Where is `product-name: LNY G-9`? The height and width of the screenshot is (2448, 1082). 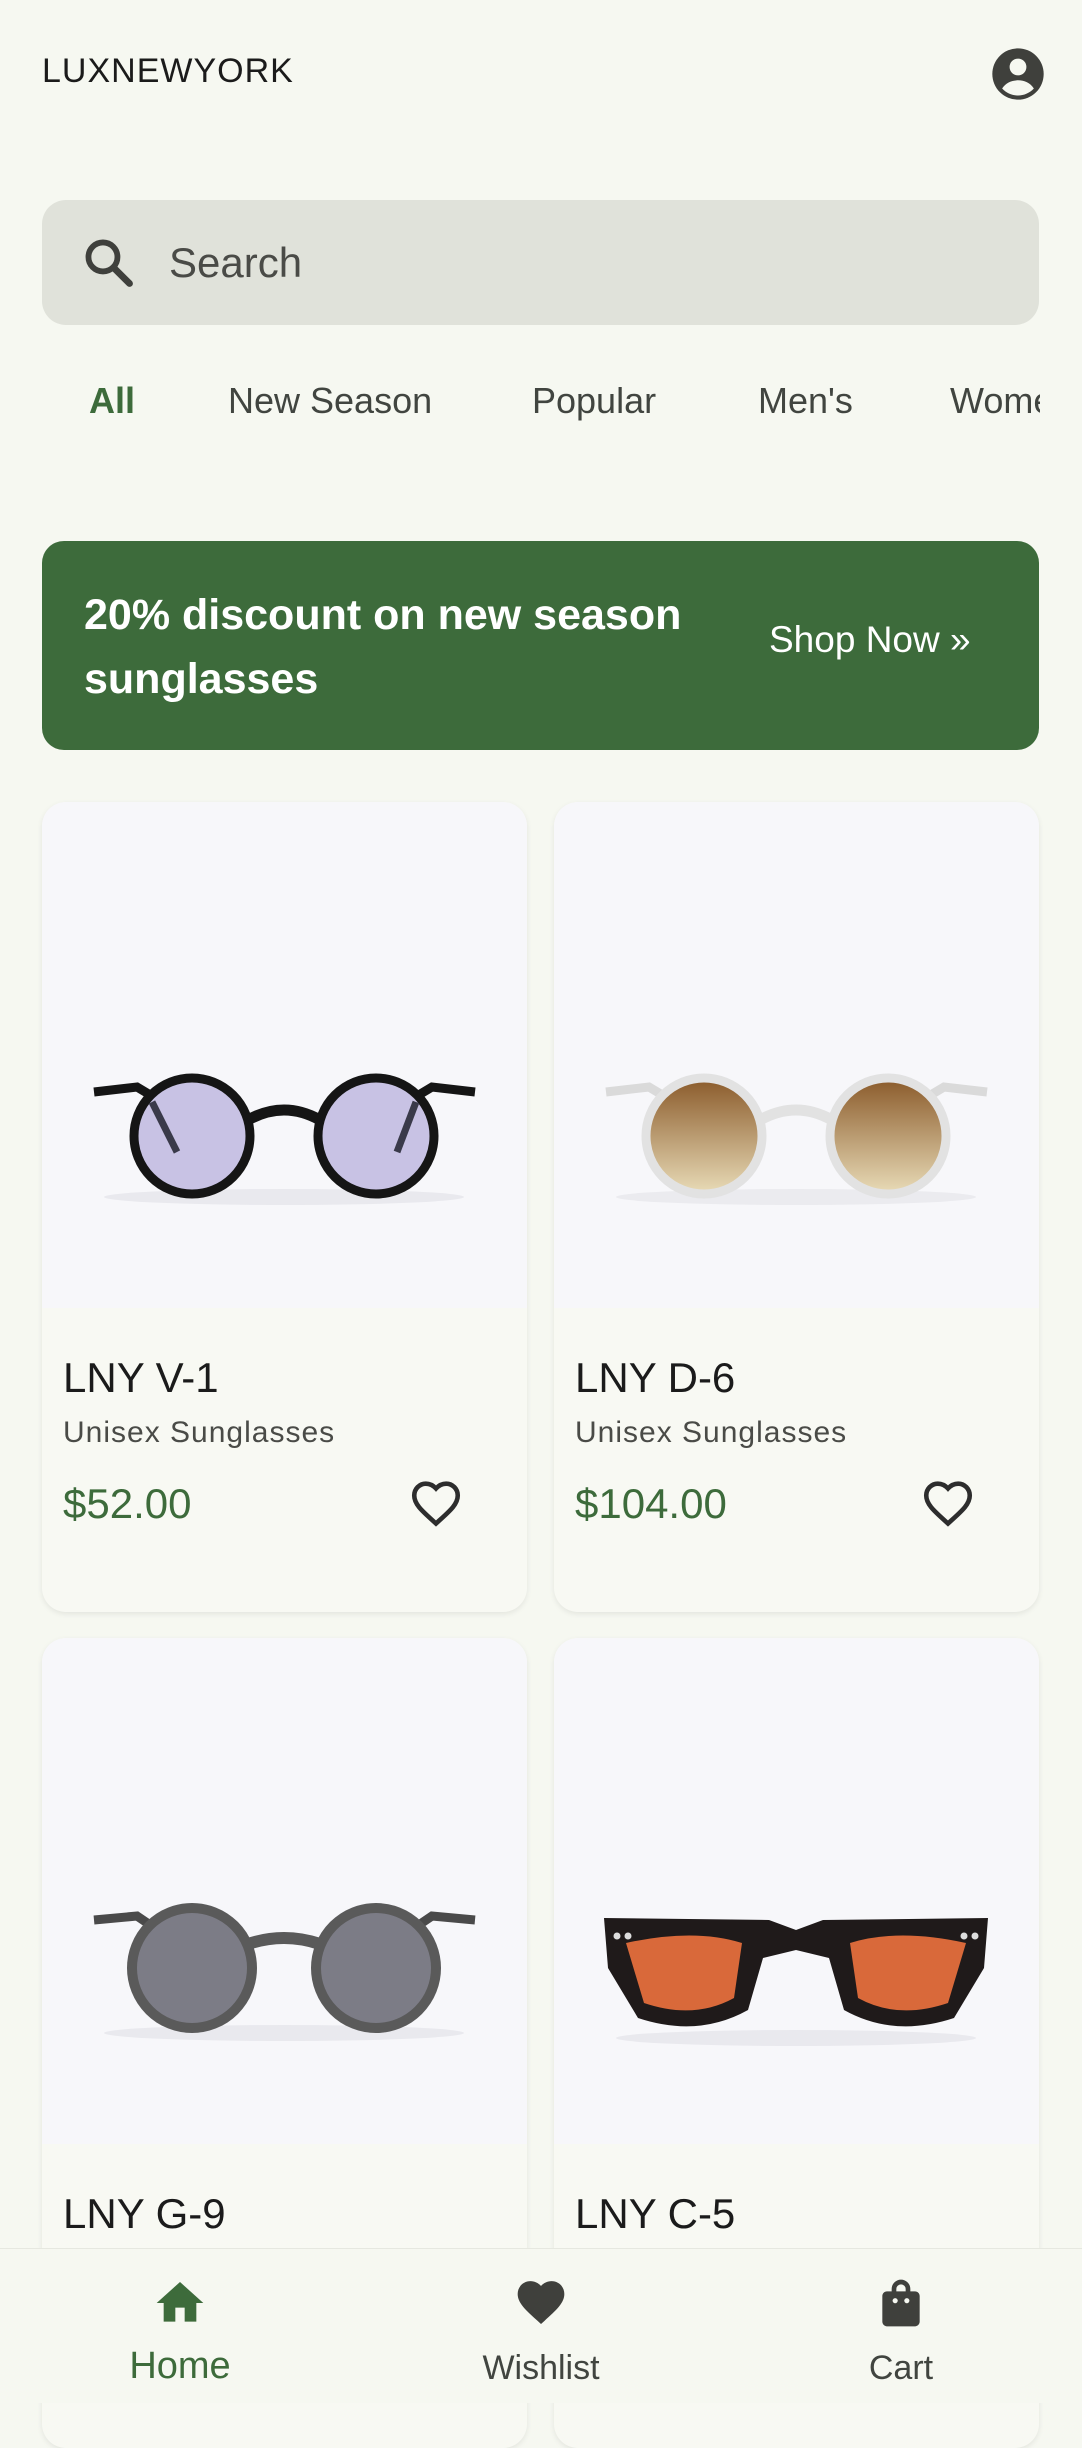 product-name: LNY G-9 is located at coordinates (144, 2213).